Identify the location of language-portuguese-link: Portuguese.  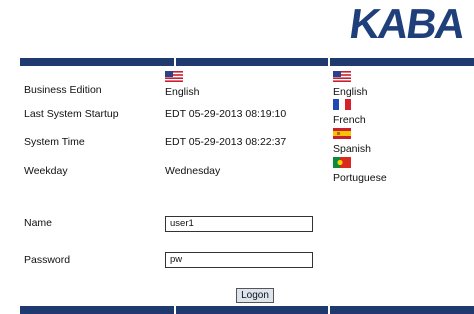
(360, 178).